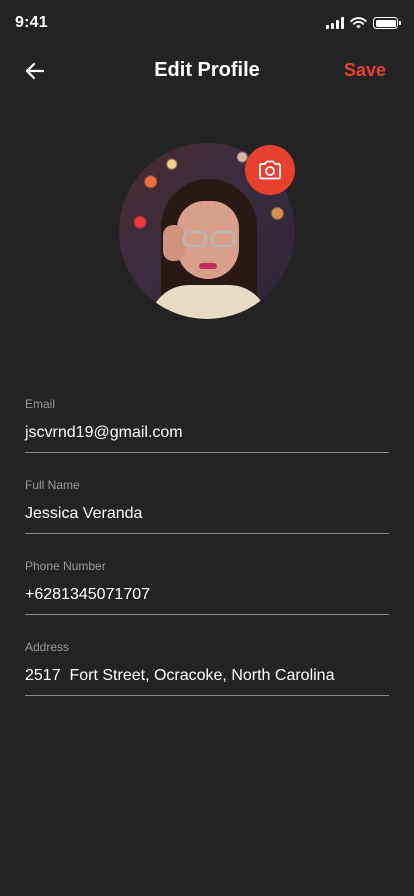  I want to click on status-icons, so click(363, 23).